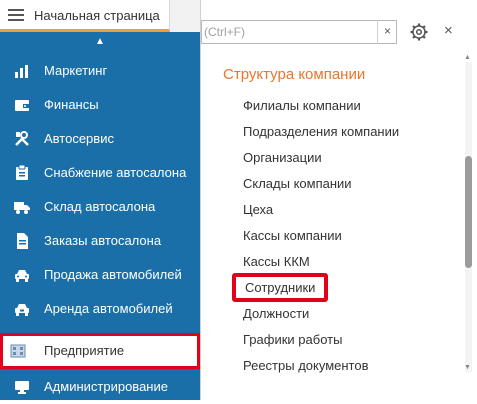 Image resolution: width=477 pixels, height=404 pixels. I want to click on sidebar-item-label: Продажа автомобилей, so click(113, 274).